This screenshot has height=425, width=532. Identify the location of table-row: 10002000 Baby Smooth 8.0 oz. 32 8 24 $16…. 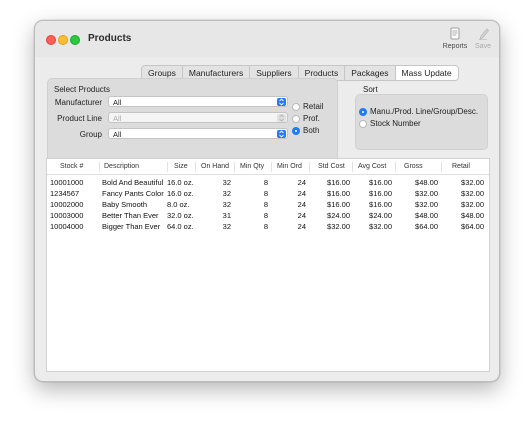
(268, 205).